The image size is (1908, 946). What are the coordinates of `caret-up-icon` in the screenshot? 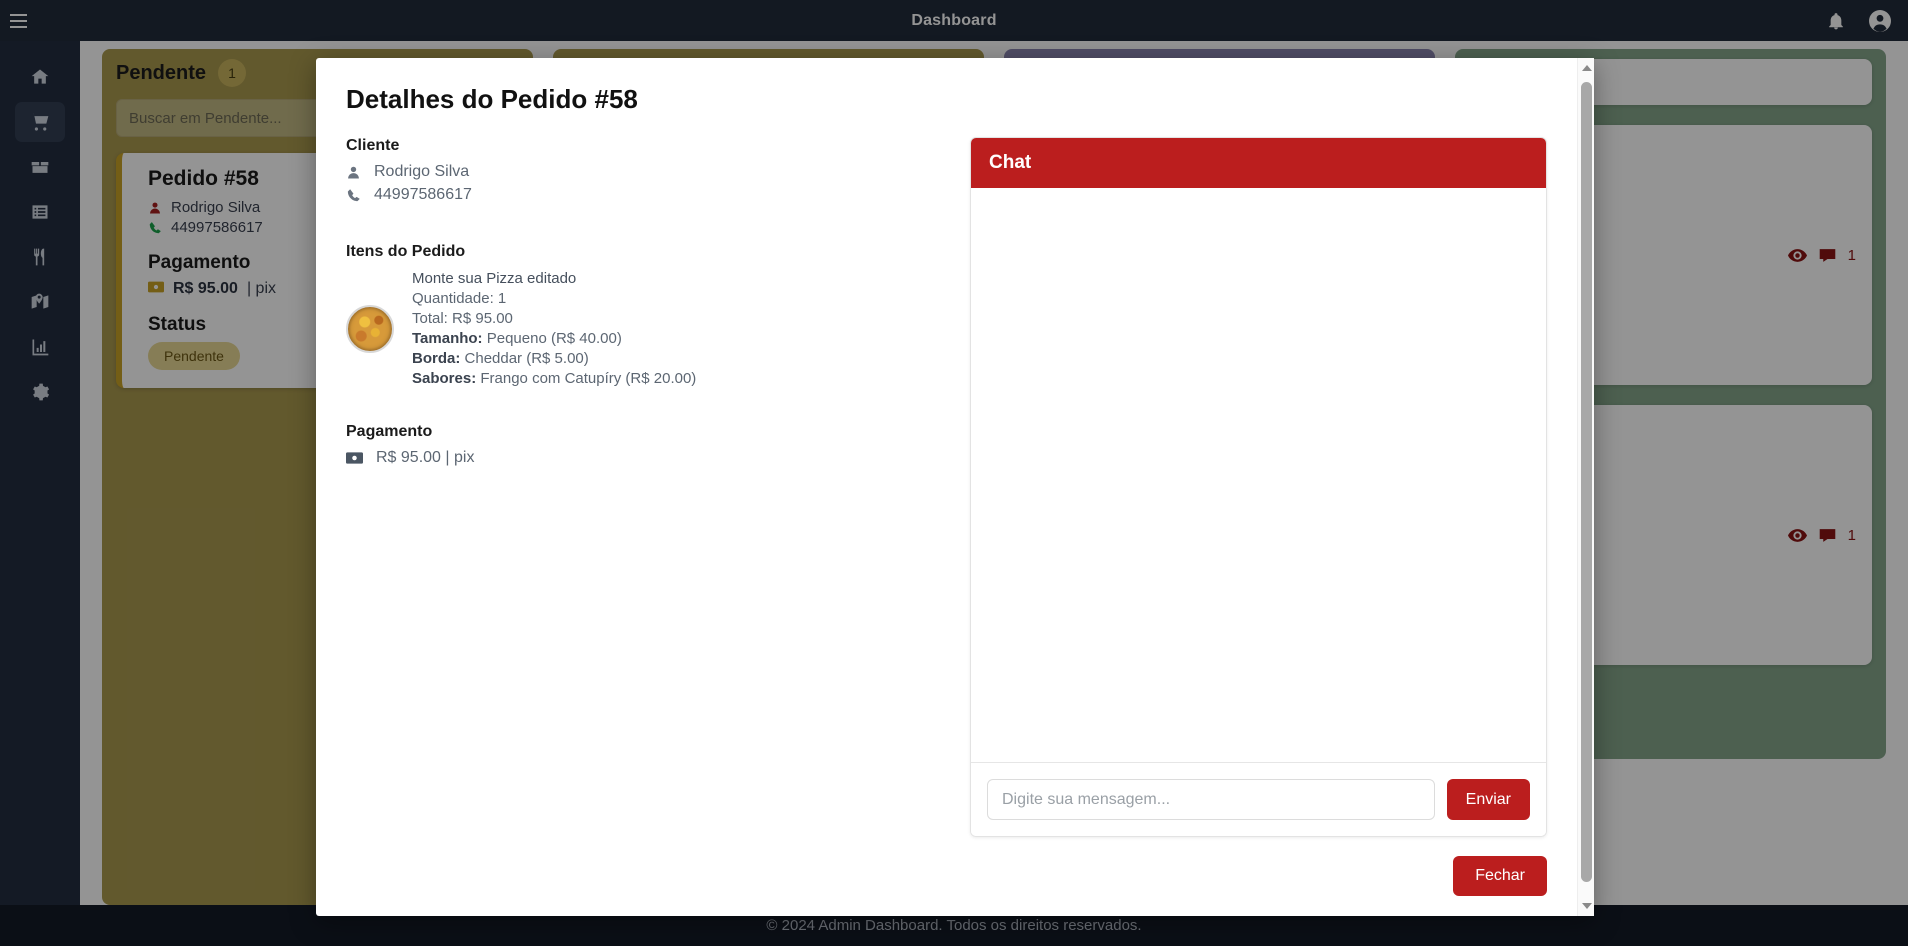 It's located at (1586, 68).